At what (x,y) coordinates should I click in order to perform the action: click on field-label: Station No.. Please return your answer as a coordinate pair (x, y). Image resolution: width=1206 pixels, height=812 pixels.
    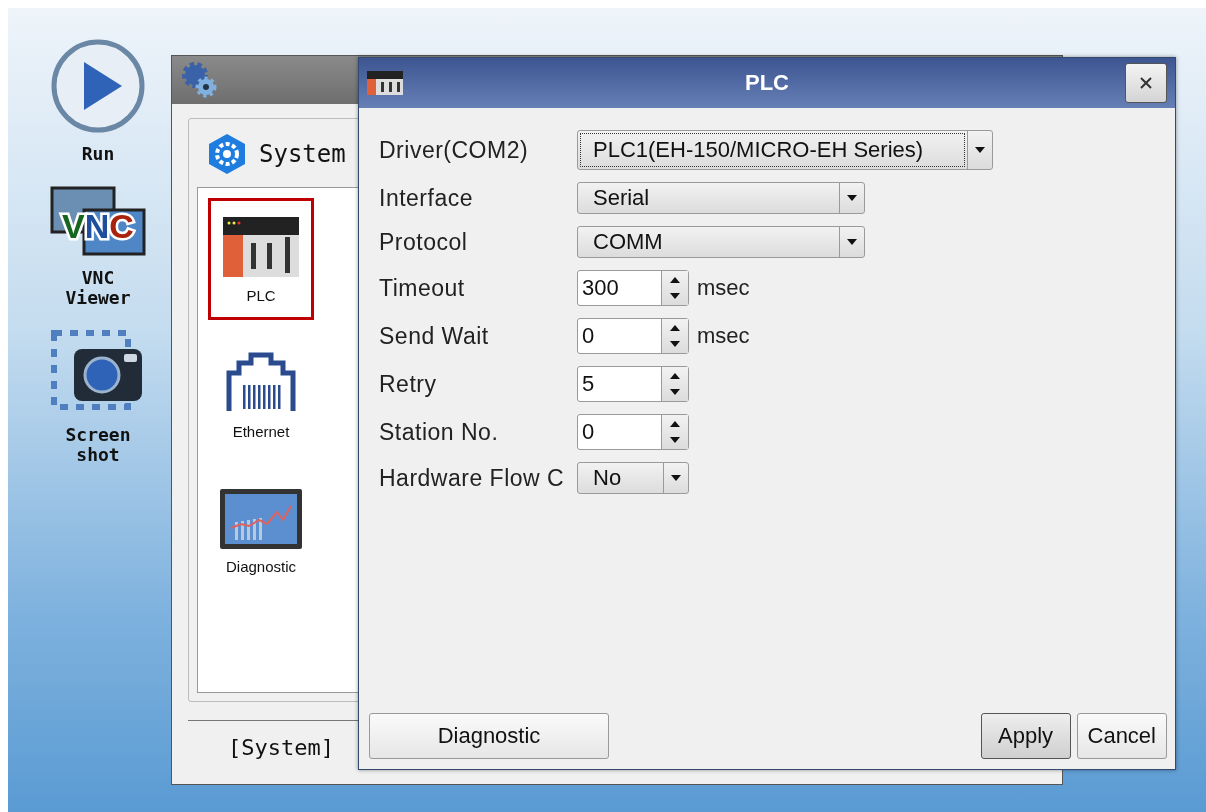
    Looking at the image, I should click on (439, 432).